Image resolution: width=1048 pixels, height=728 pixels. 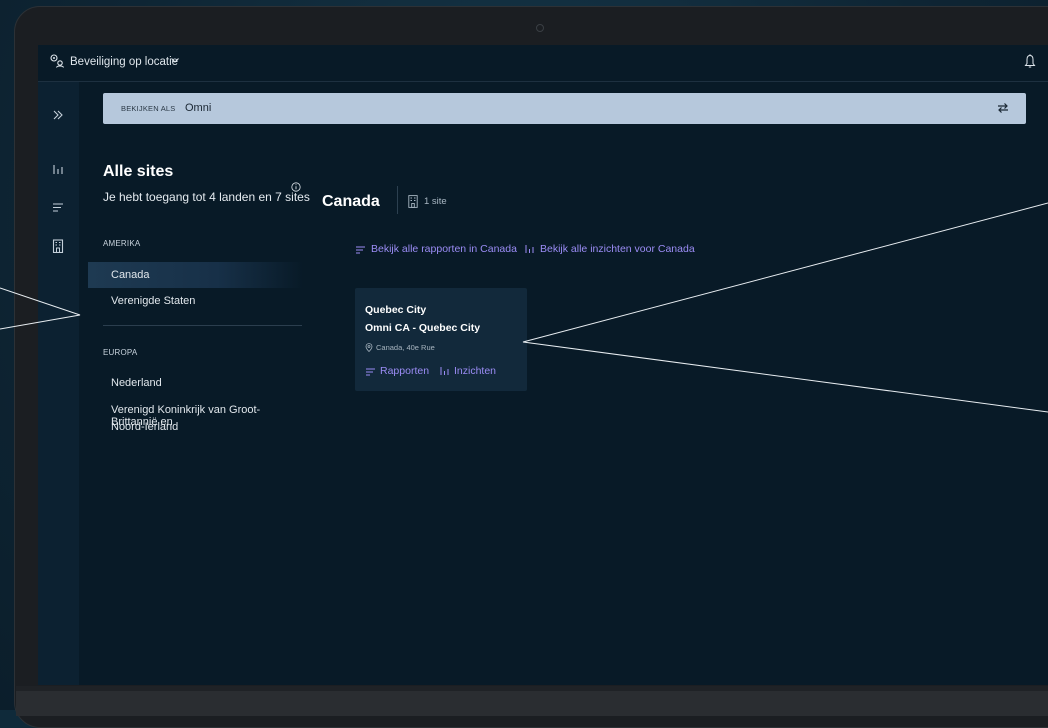 What do you see at coordinates (120, 352) in the screenshot?
I see `region-label-europe: EUROPA` at bounding box center [120, 352].